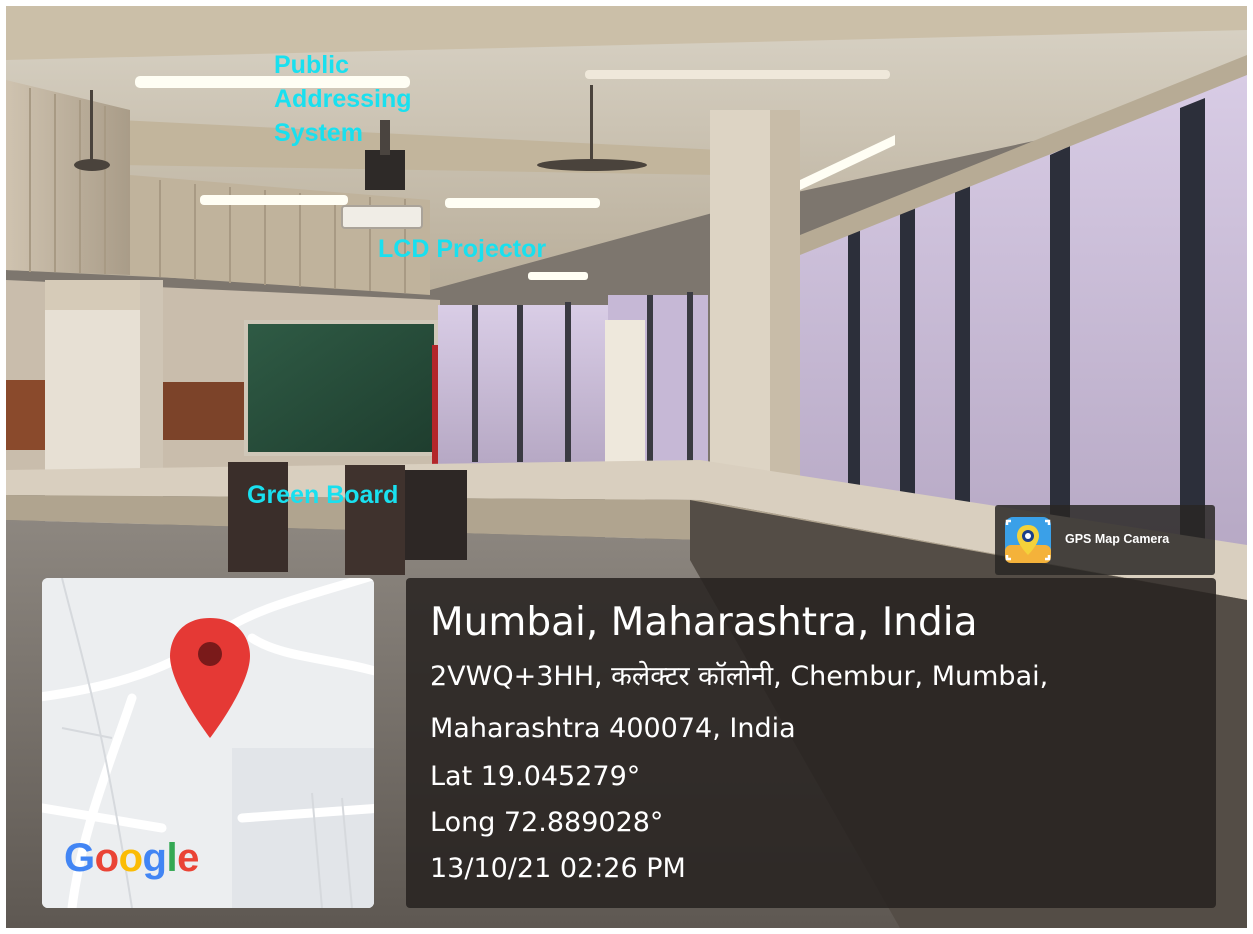 The image size is (1253, 934). What do you see at coordinates (208, 743) in the screenshot?
I see `map-thumbnail: Google` at bounding box center [208, 743].